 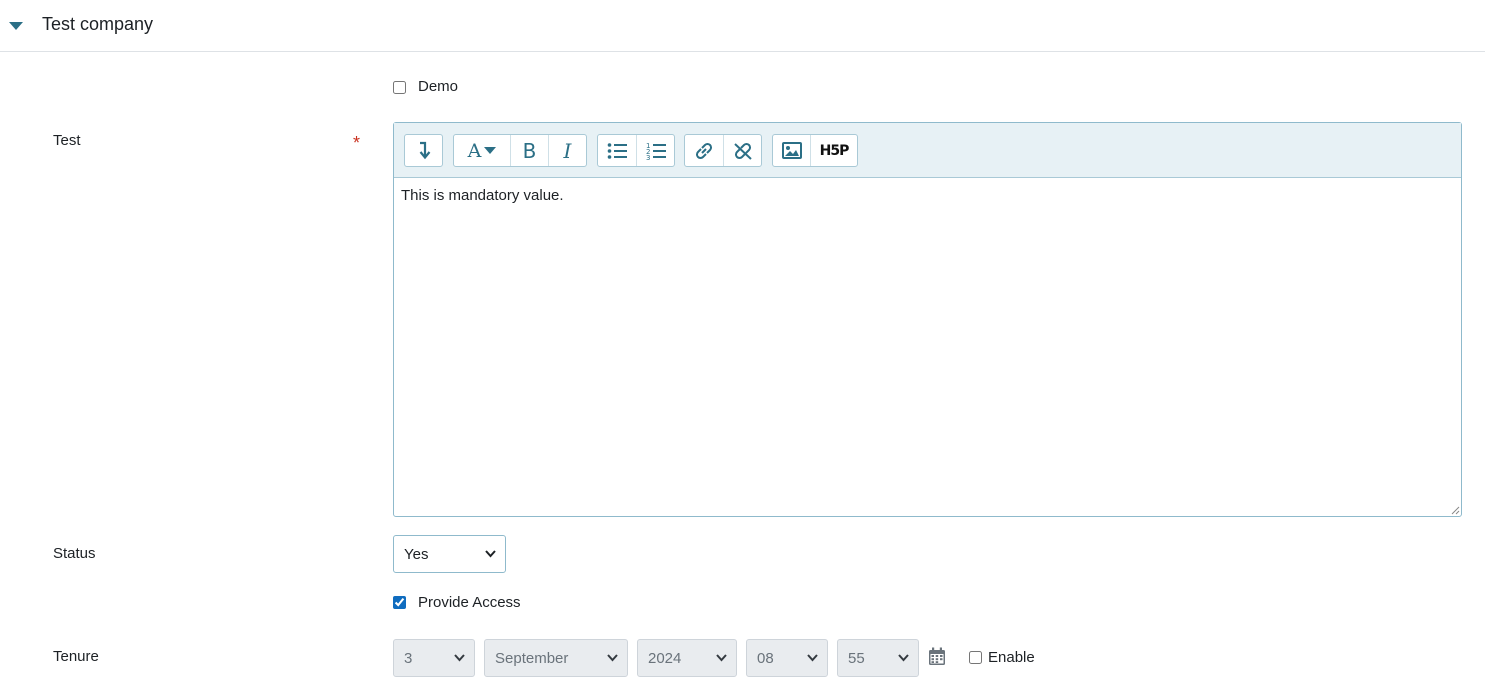 I want to click on h5p-label: H5P, so click(x=834, y=150).